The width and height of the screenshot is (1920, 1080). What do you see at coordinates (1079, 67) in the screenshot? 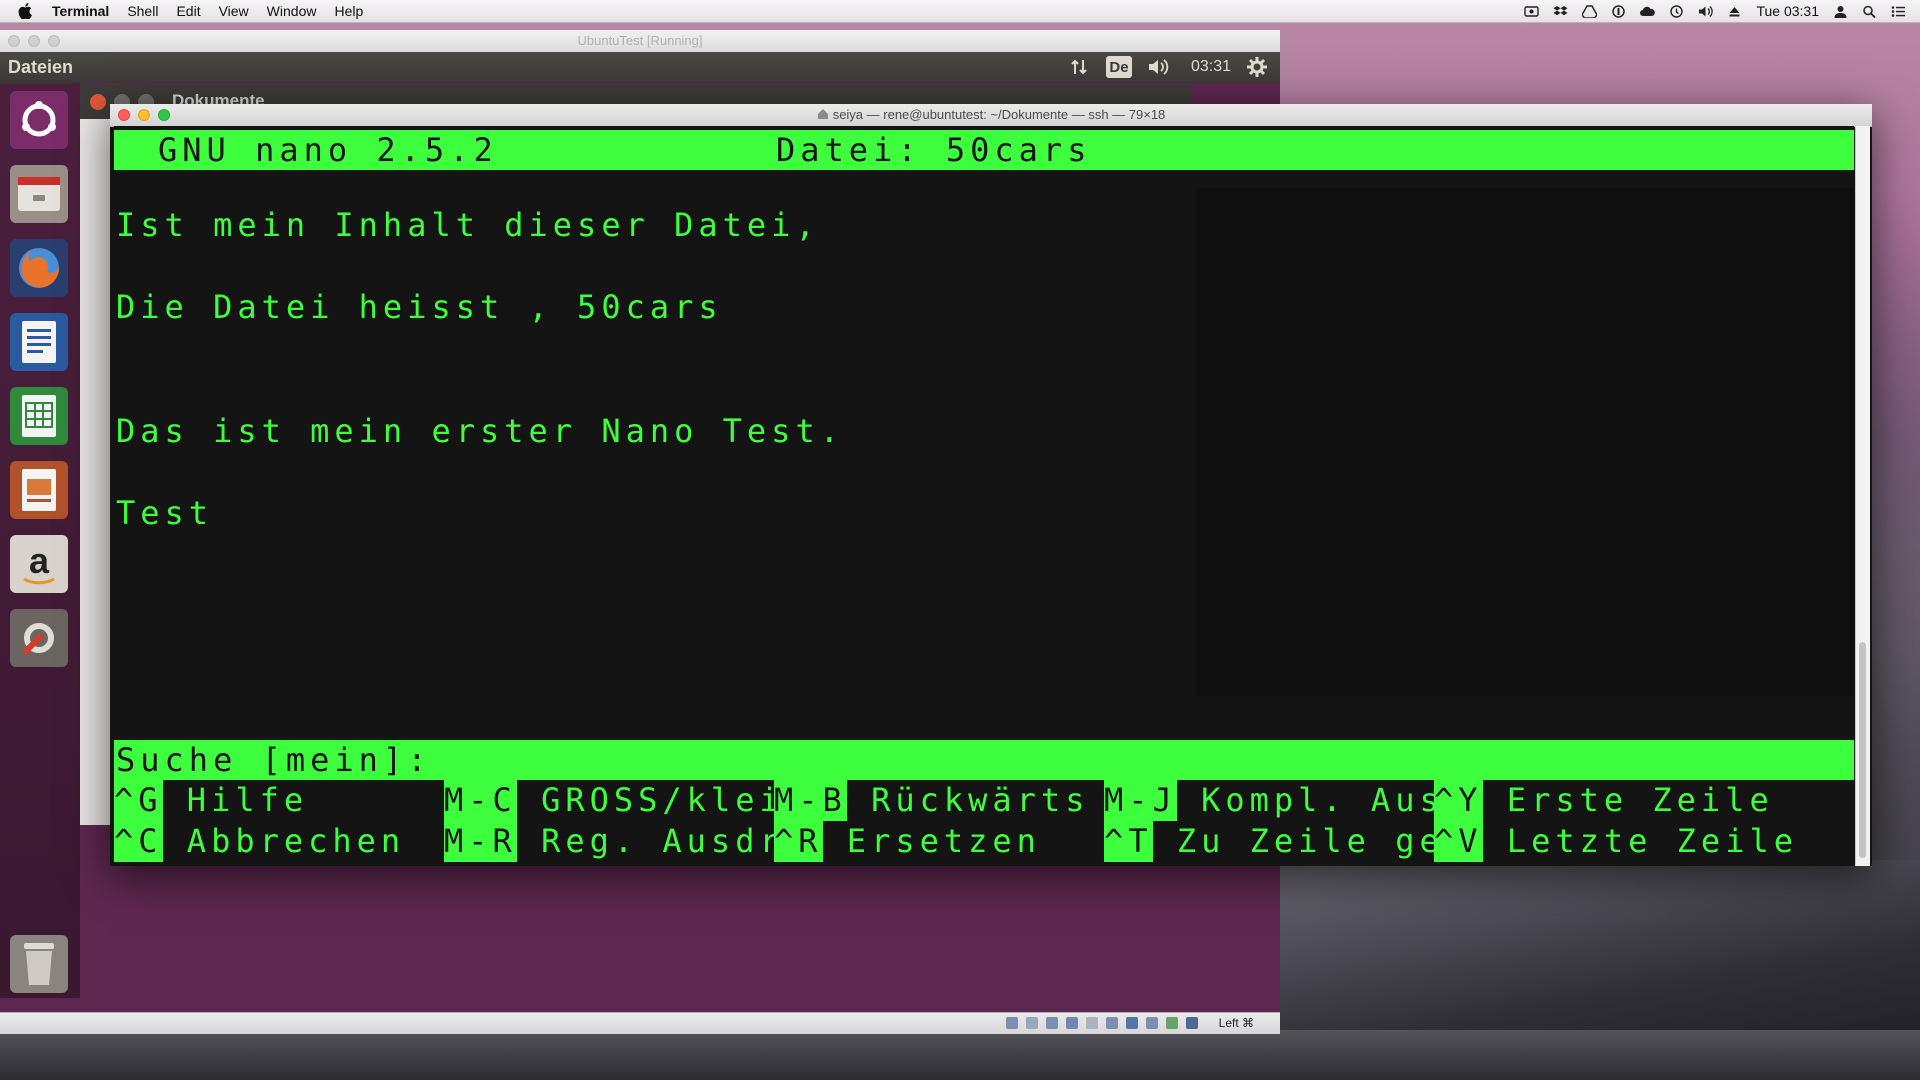
I see `network-transfer-icon` at bounding box center [1079, 67].